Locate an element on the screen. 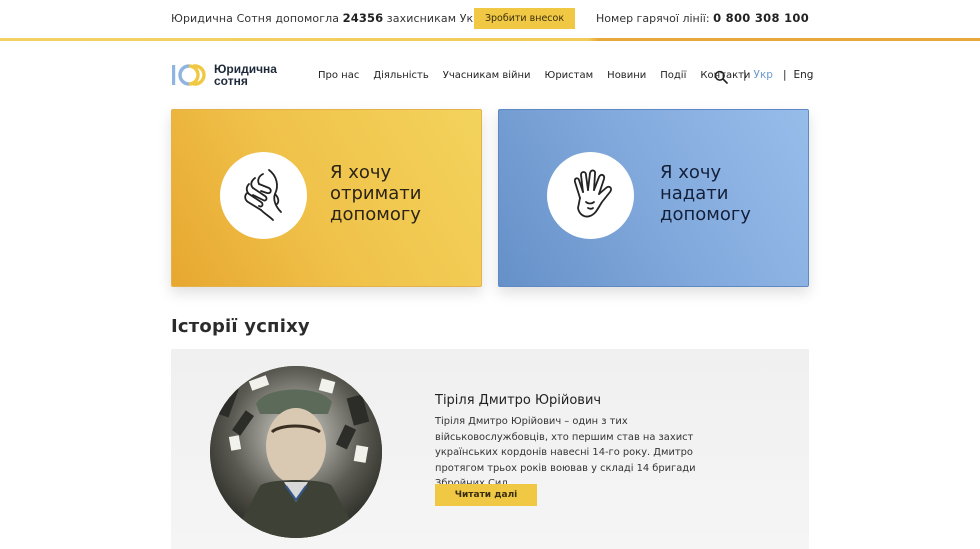 This screenshot has width=980, height=549. give-help-card: Я хочу надати допомогу is located at coordinates (653, 198).